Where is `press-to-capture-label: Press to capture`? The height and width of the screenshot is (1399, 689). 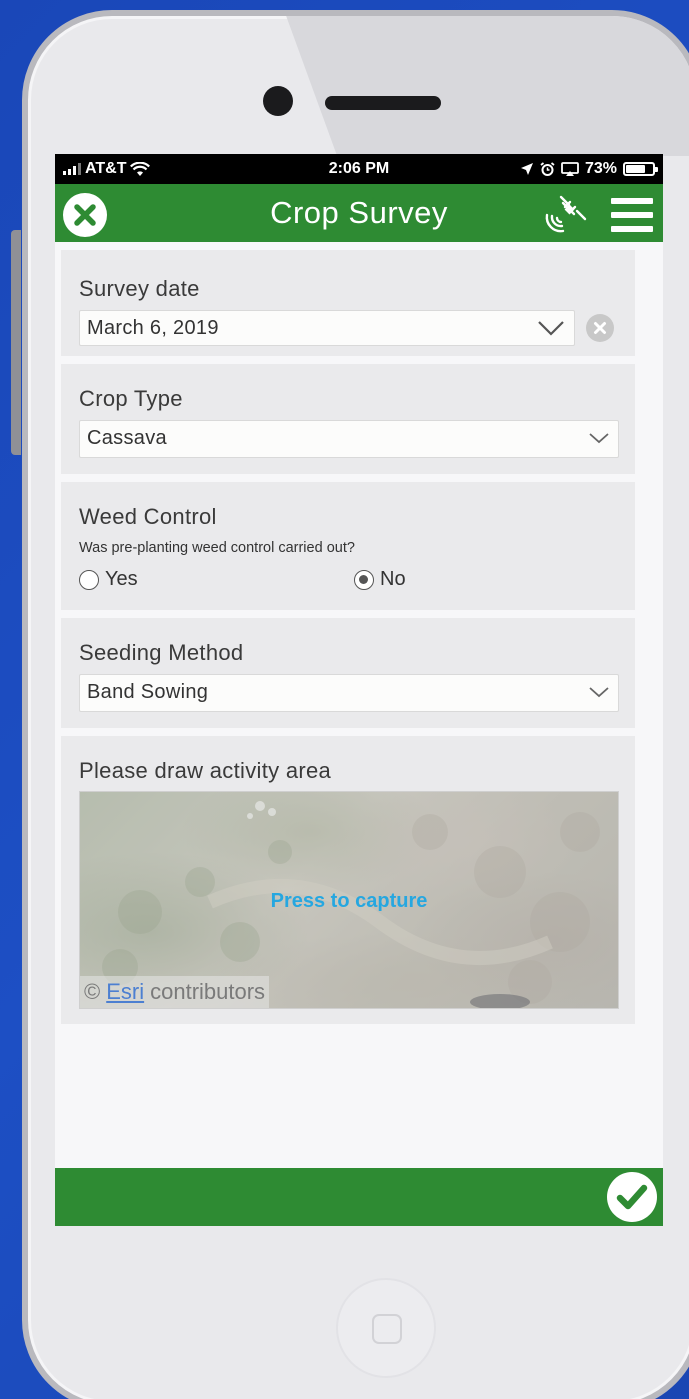 press-to-capture-label: Press to capture is located at coordinates (349, 901).